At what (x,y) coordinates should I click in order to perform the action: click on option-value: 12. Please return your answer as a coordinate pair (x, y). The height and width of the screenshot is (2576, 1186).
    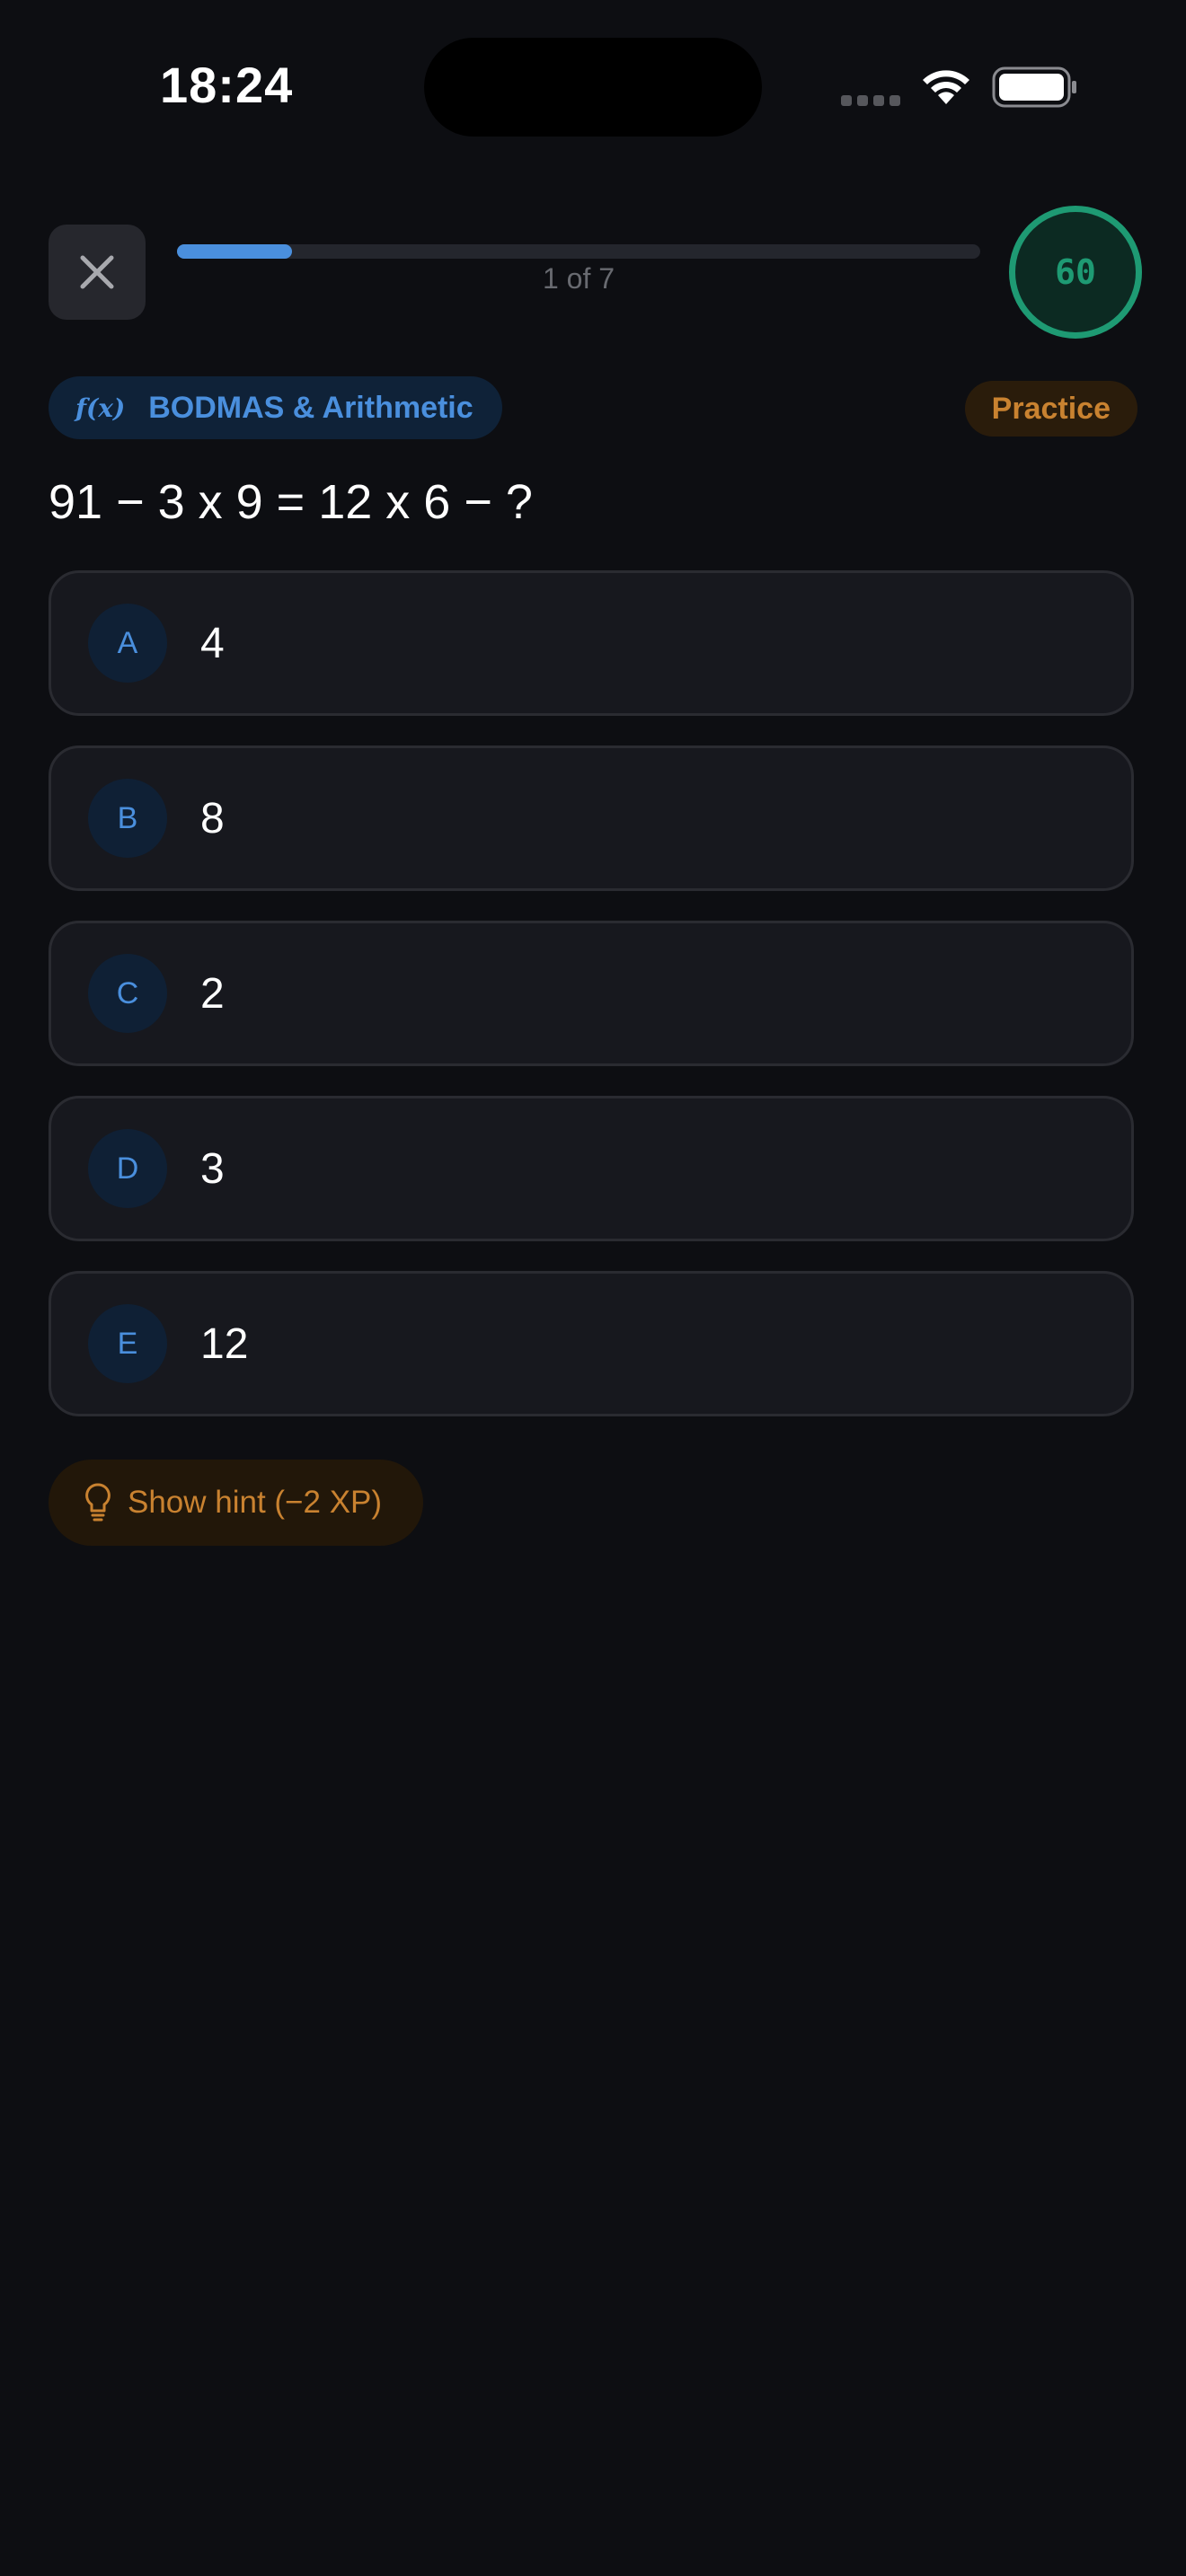
    Looking at the image, I should click on (224, 1343).